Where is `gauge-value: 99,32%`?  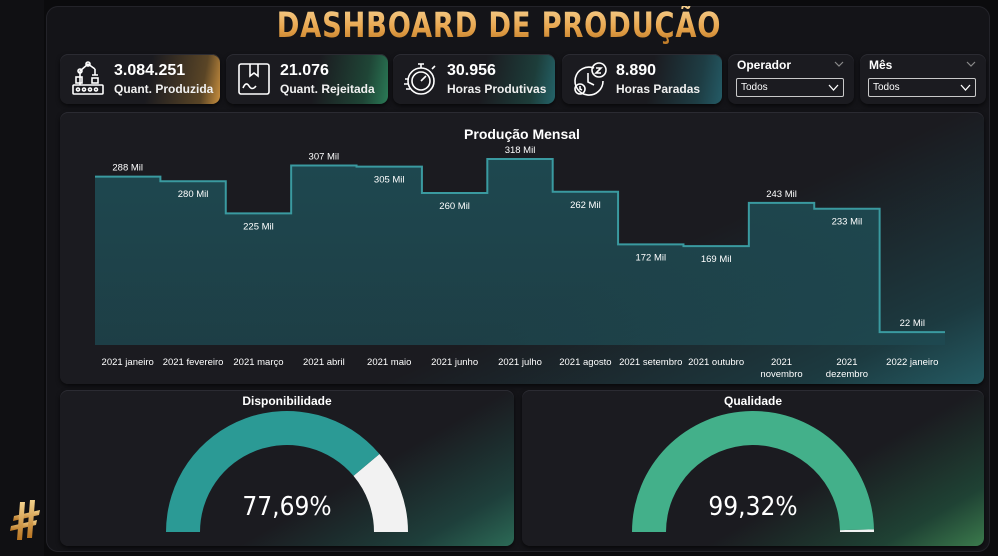 gauge-value: 99,32% is located at coordinates (753, 507).